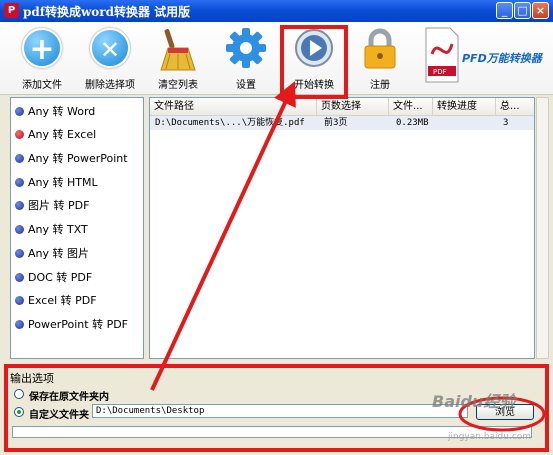 This screenshot has width=553, height=455. Describe the element at coordinates (442, 55) in the screenshot. I see `pdf-document-icon: PDF` at that location.